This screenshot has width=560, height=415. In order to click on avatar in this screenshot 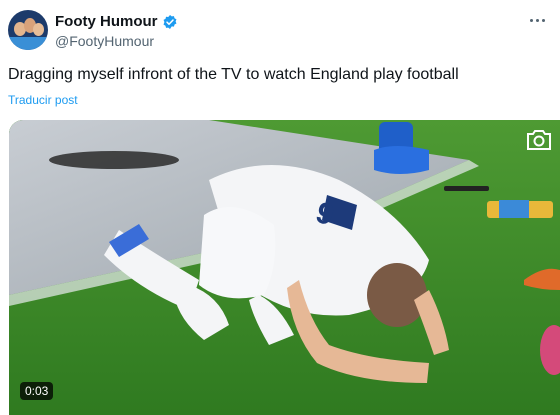, I will do `click(28, 30)`.